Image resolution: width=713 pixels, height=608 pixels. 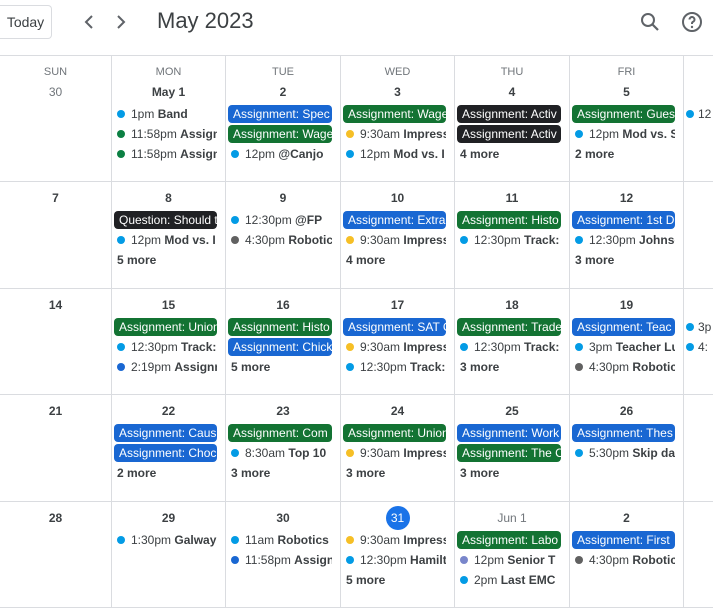 What do you see at coordinates (283, 235) in the screenshot?
I see `day-cell: 9 12:30pm @FP 4:30pm Robotics` at bounding box center [283, 235].